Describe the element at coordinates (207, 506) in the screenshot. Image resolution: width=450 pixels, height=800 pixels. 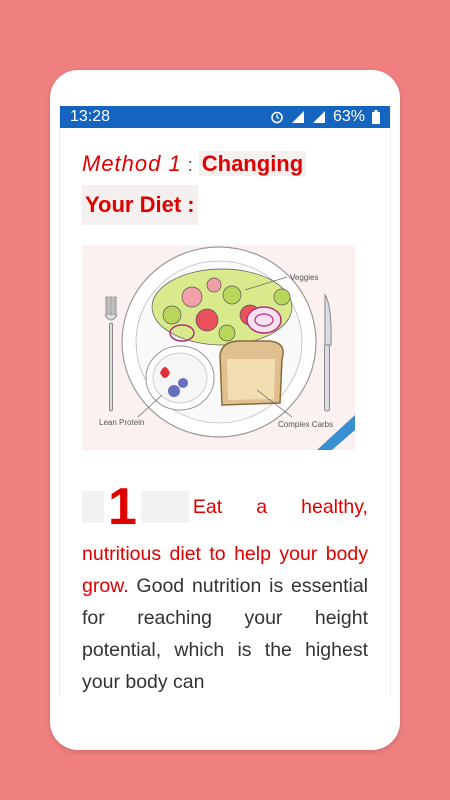
I see `word: Eat` at that location.